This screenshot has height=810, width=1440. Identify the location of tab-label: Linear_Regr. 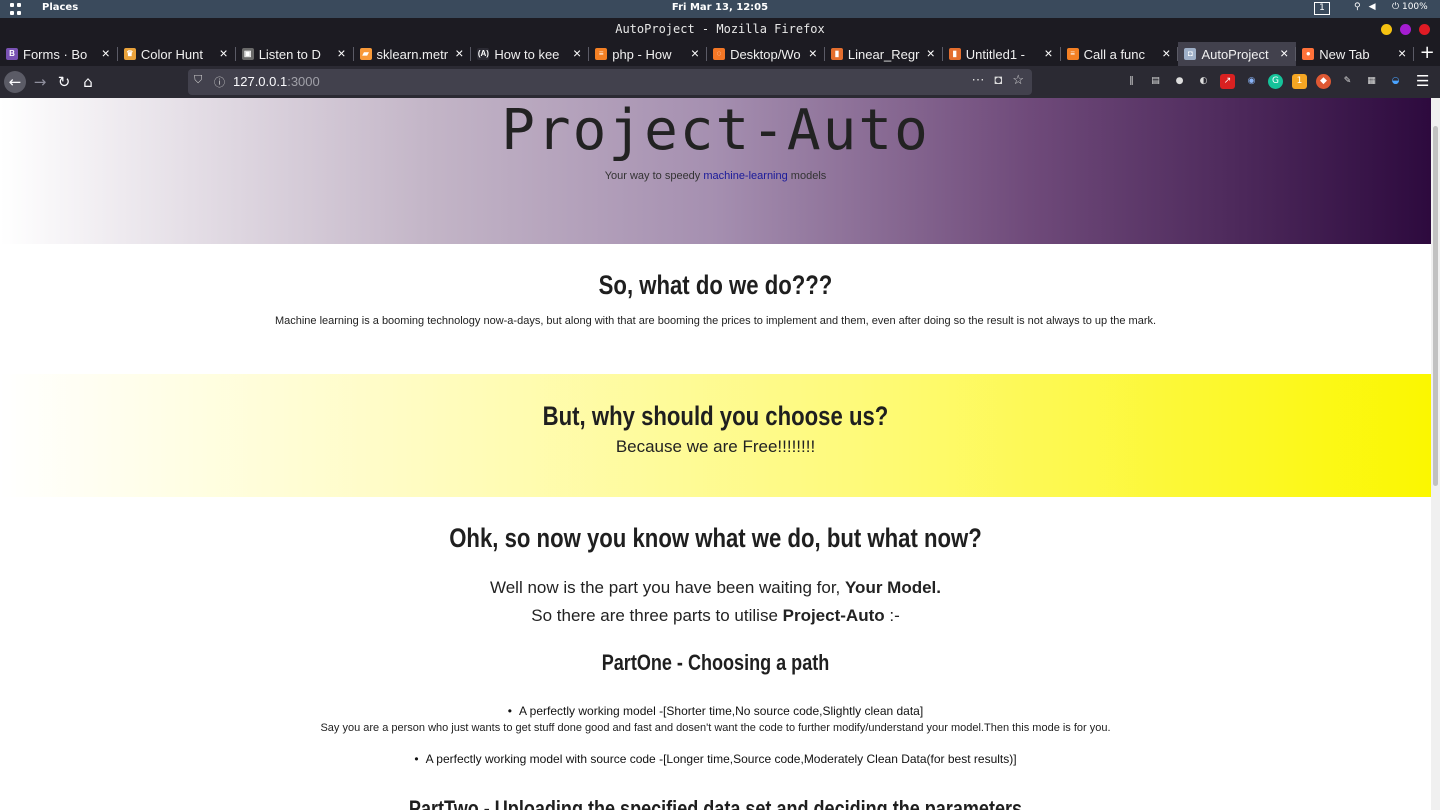
(883, 54).